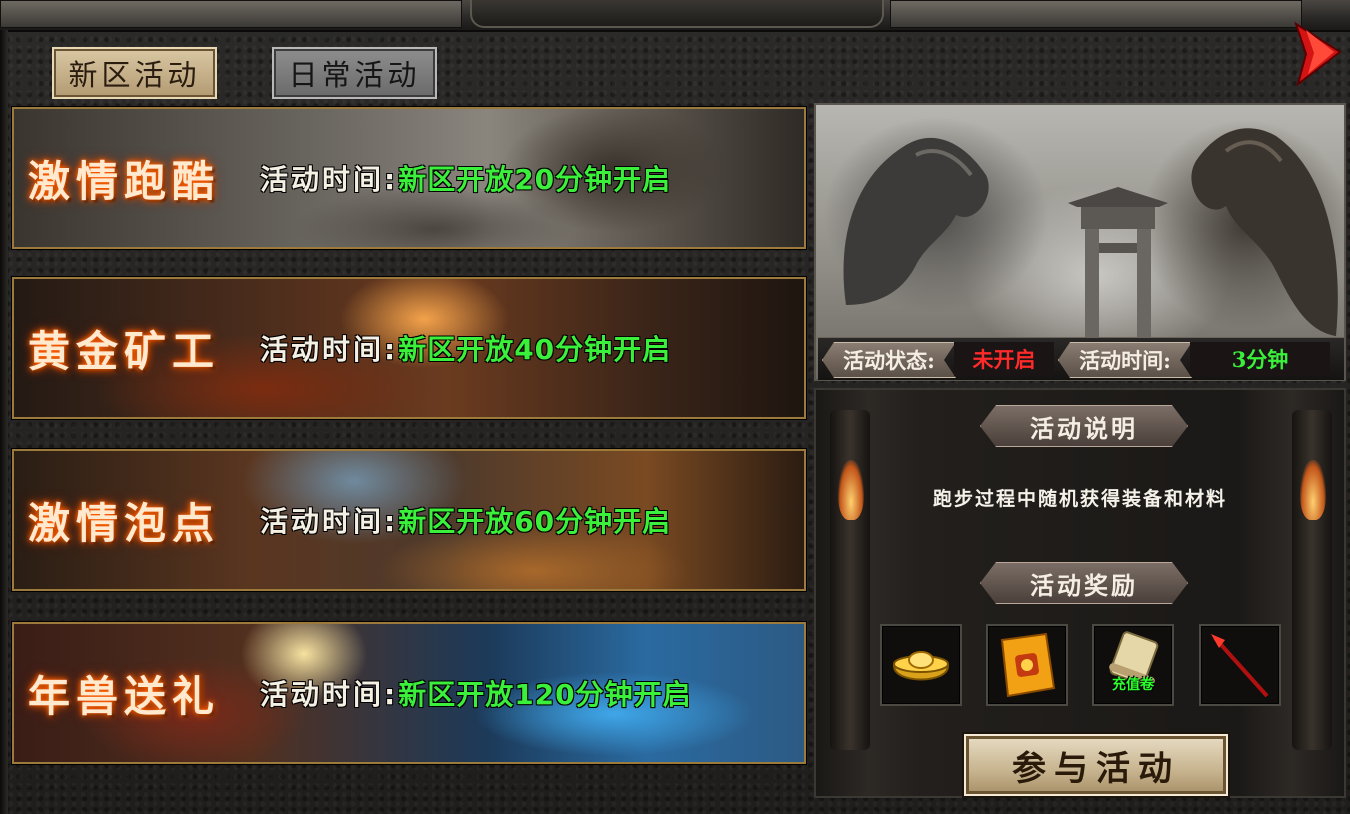 The height and width of the screenshot is (814, 1350). I want to click on close-icon, so click(1318, 54).